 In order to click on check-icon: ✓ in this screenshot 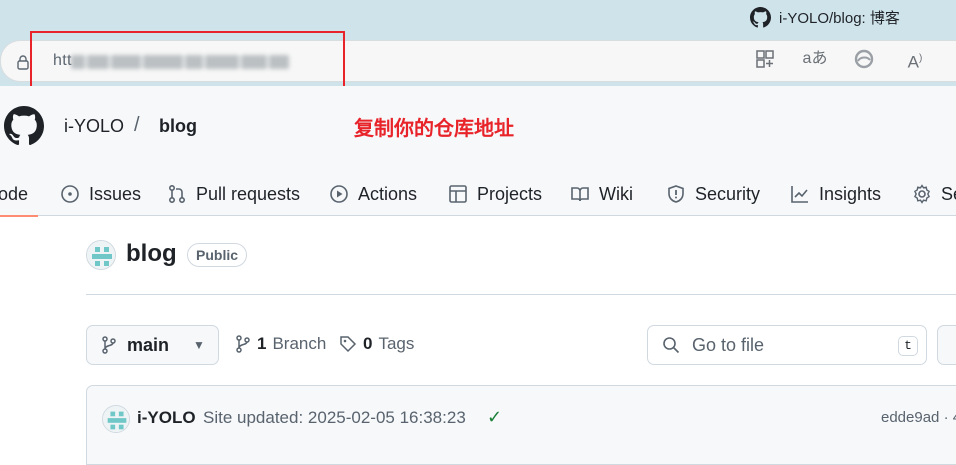, I will do `click(494, 417)`.